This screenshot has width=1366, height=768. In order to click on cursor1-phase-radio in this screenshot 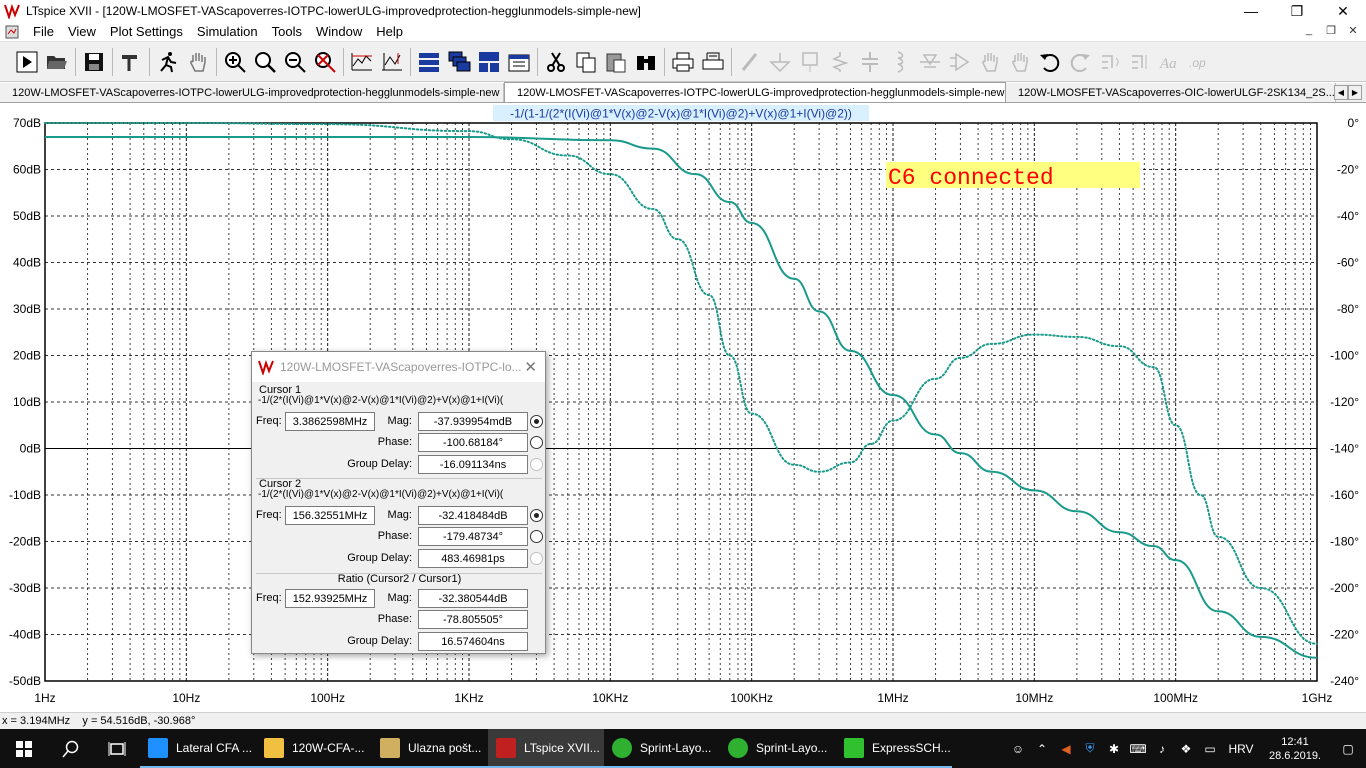, I will do `click(536, 442)`.